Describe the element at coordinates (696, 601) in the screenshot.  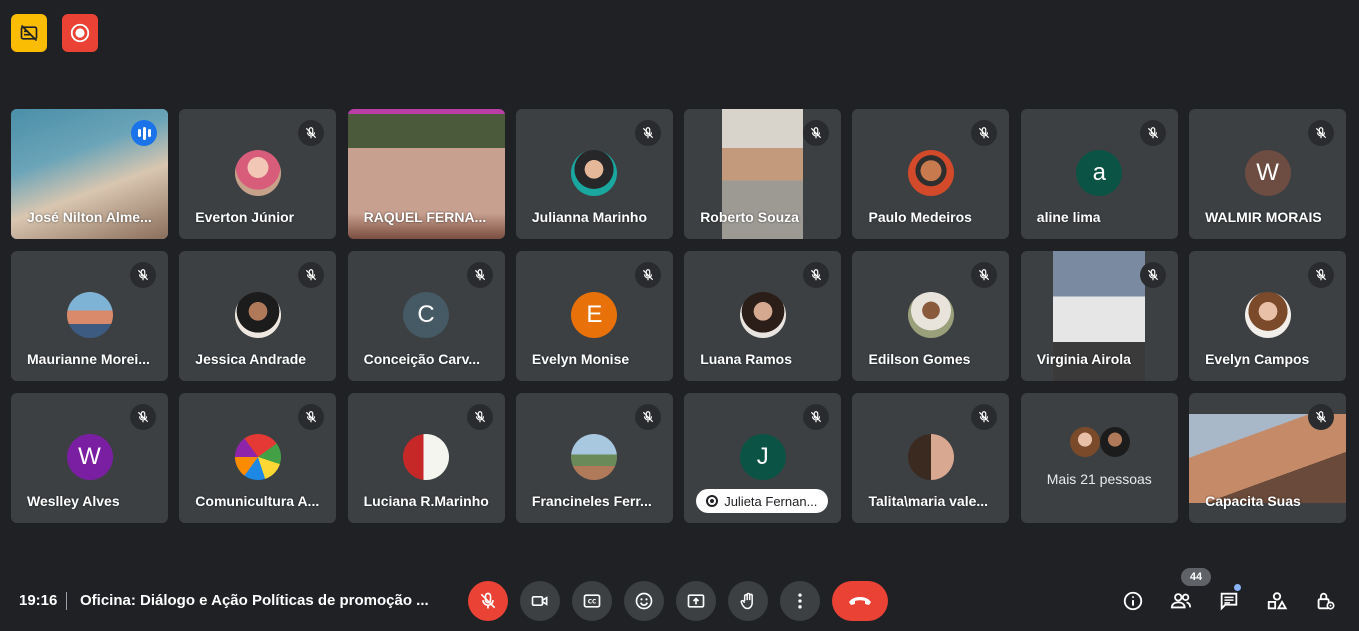
I see `present-screen-button` at that location.